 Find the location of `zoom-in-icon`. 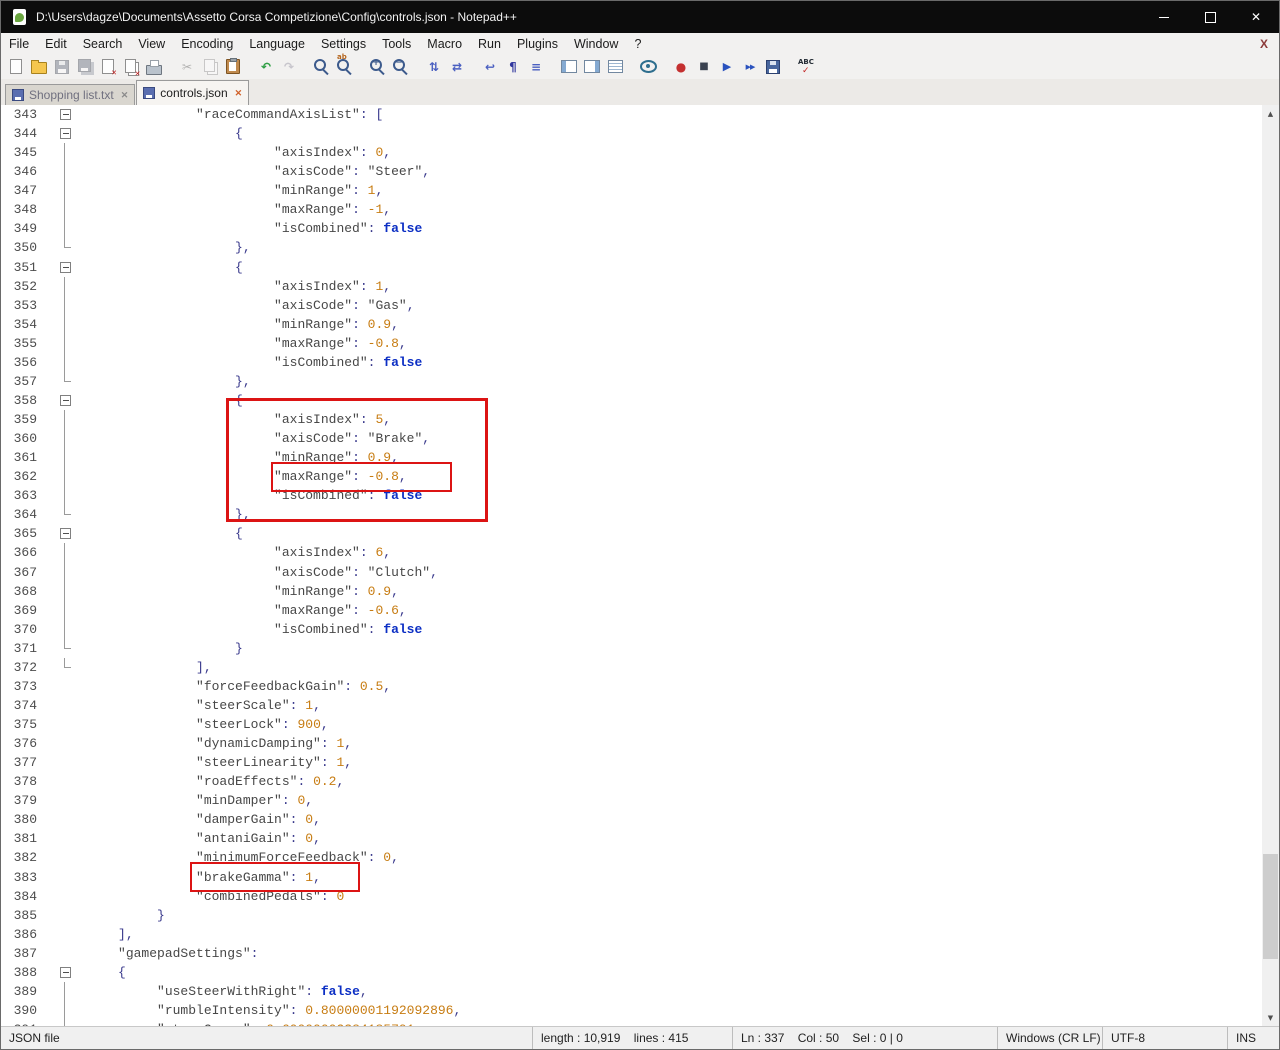

zoom-in-icon is located at coordinates (378, 67).